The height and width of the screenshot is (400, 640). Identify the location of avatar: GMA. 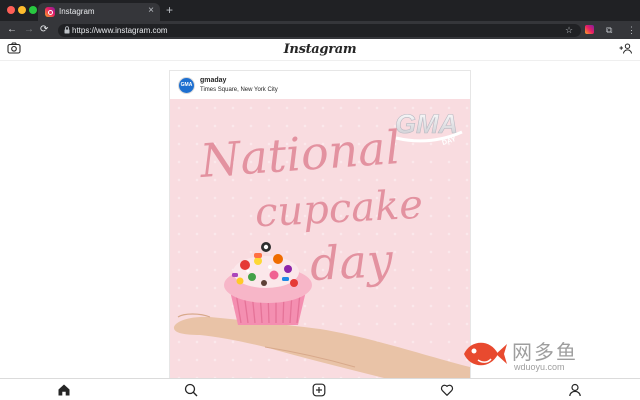
(186, 85).